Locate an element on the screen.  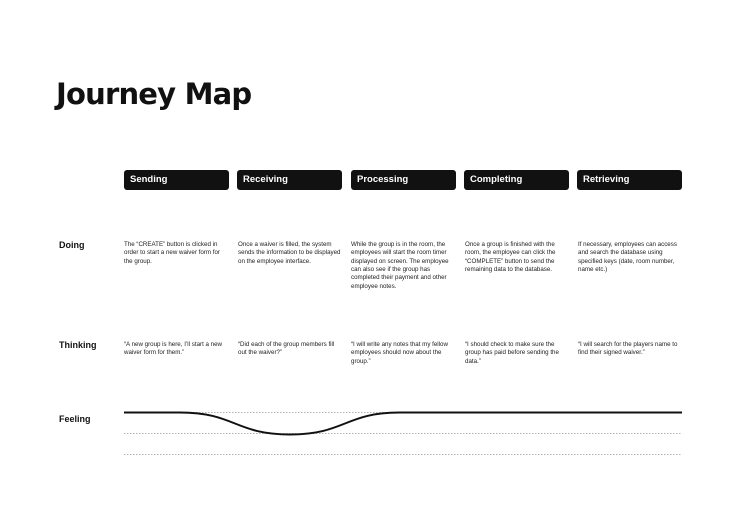
feeling-chart is located at coordinates (403, 433).